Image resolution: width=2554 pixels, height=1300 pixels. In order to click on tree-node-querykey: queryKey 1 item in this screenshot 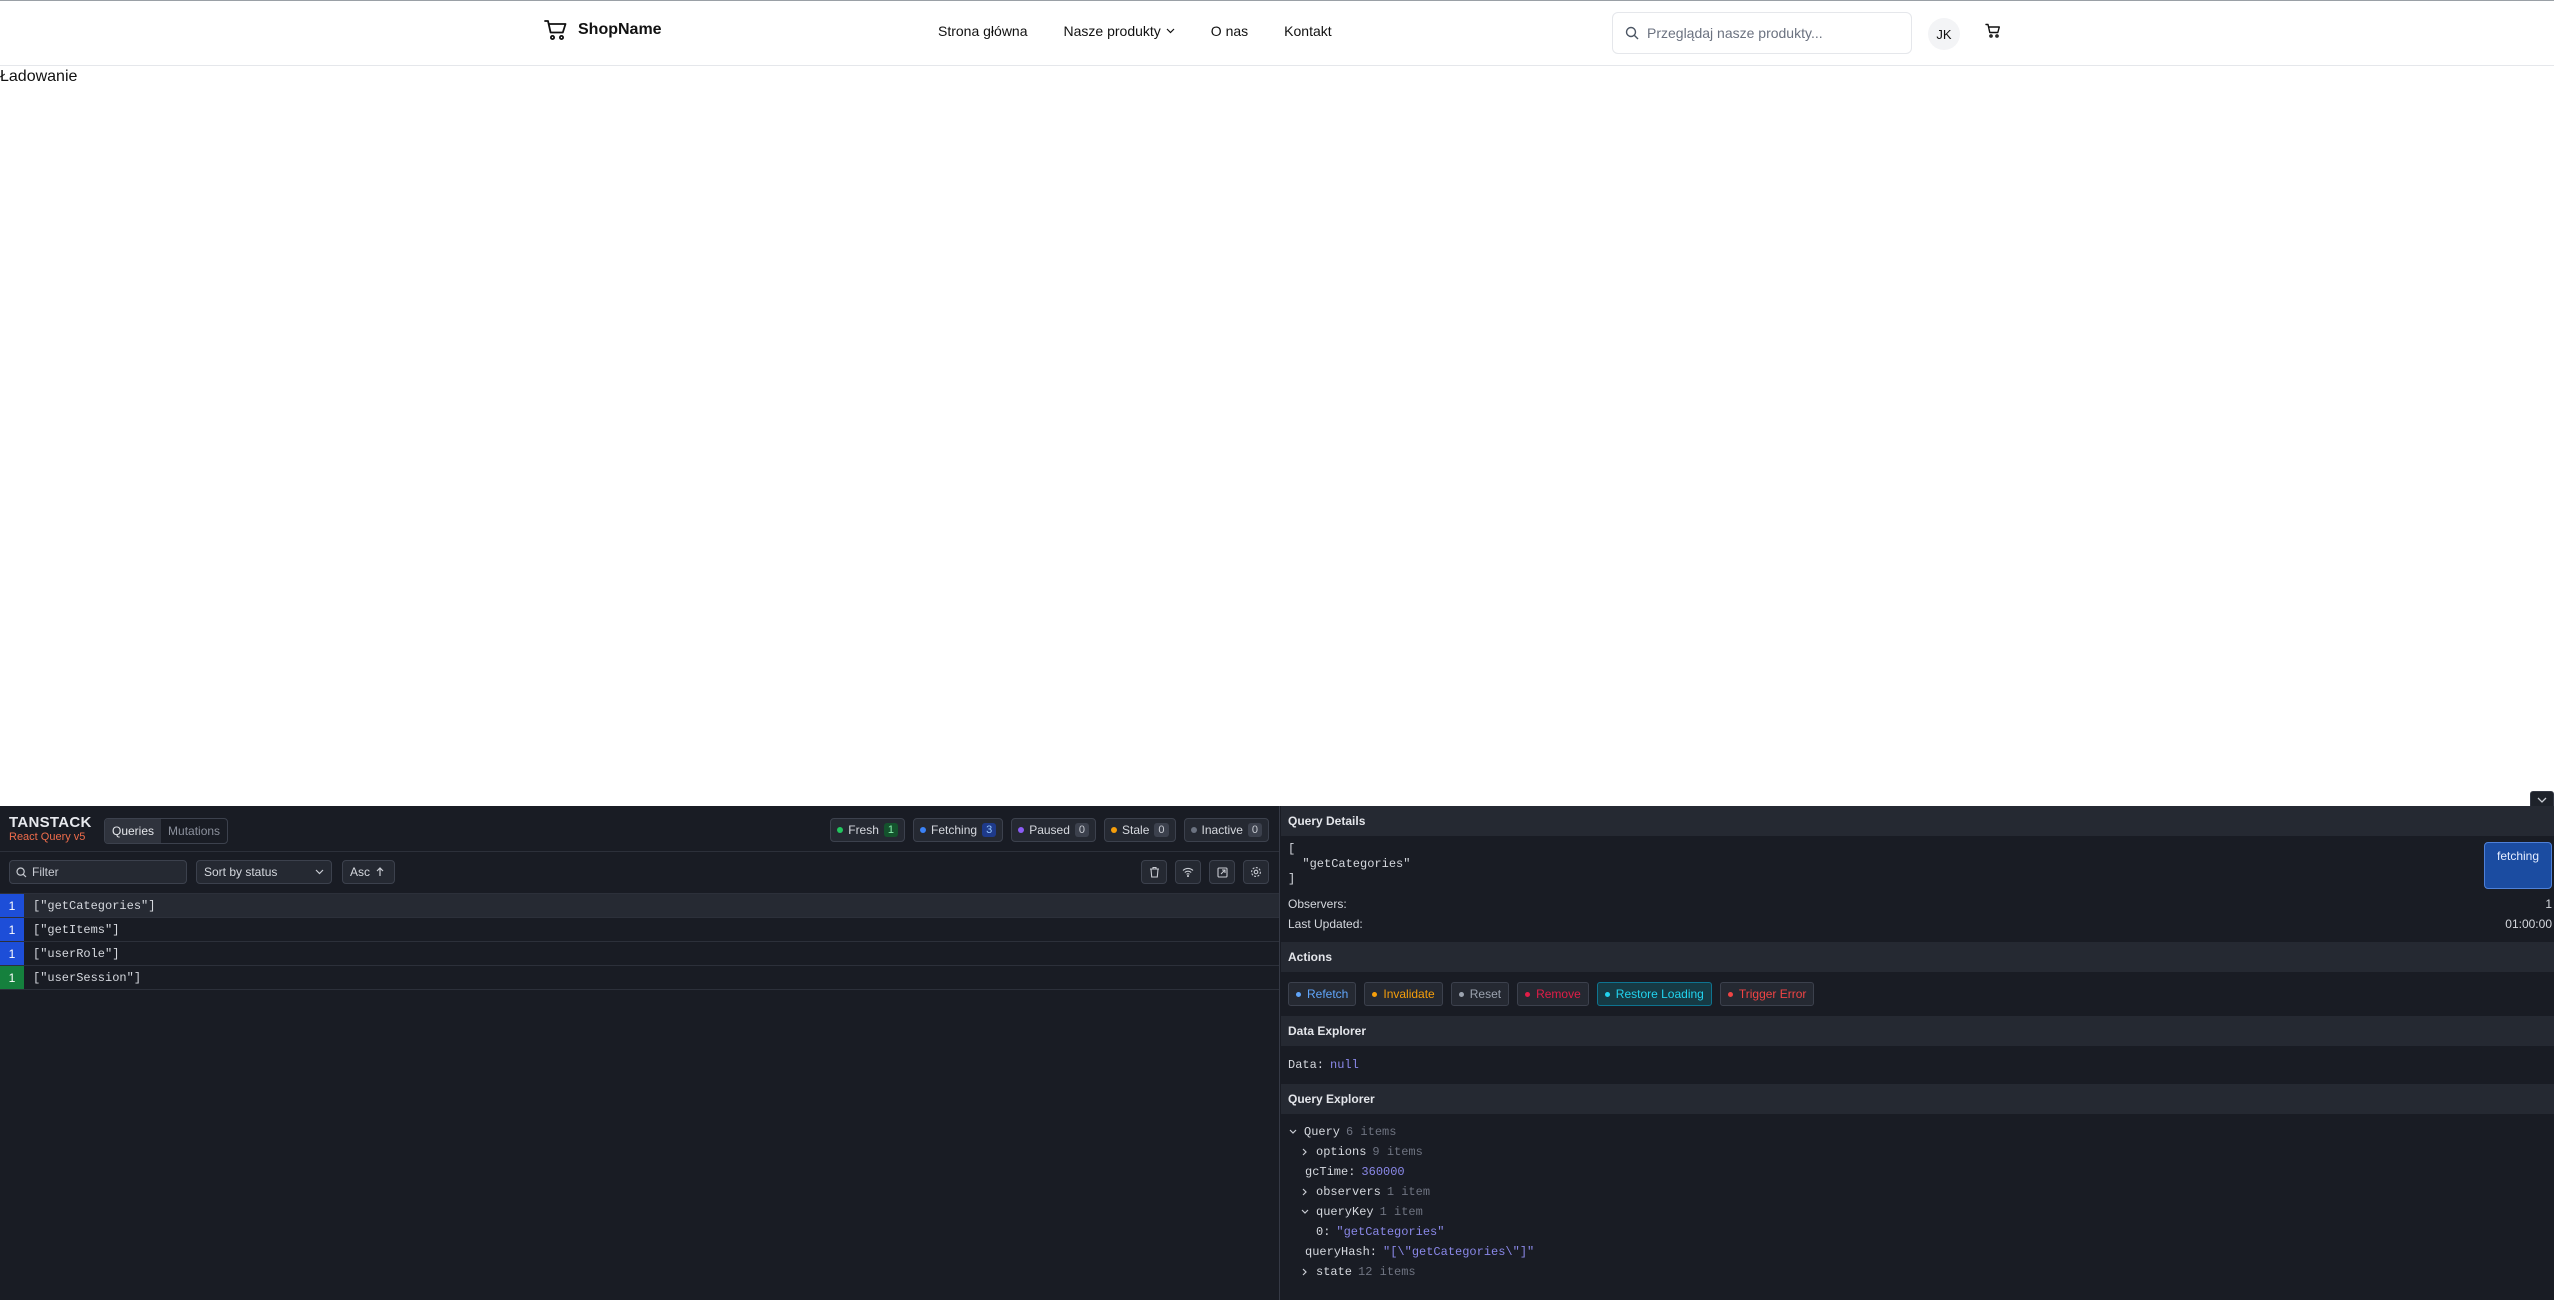, I will do `click(1921, 1212)`.